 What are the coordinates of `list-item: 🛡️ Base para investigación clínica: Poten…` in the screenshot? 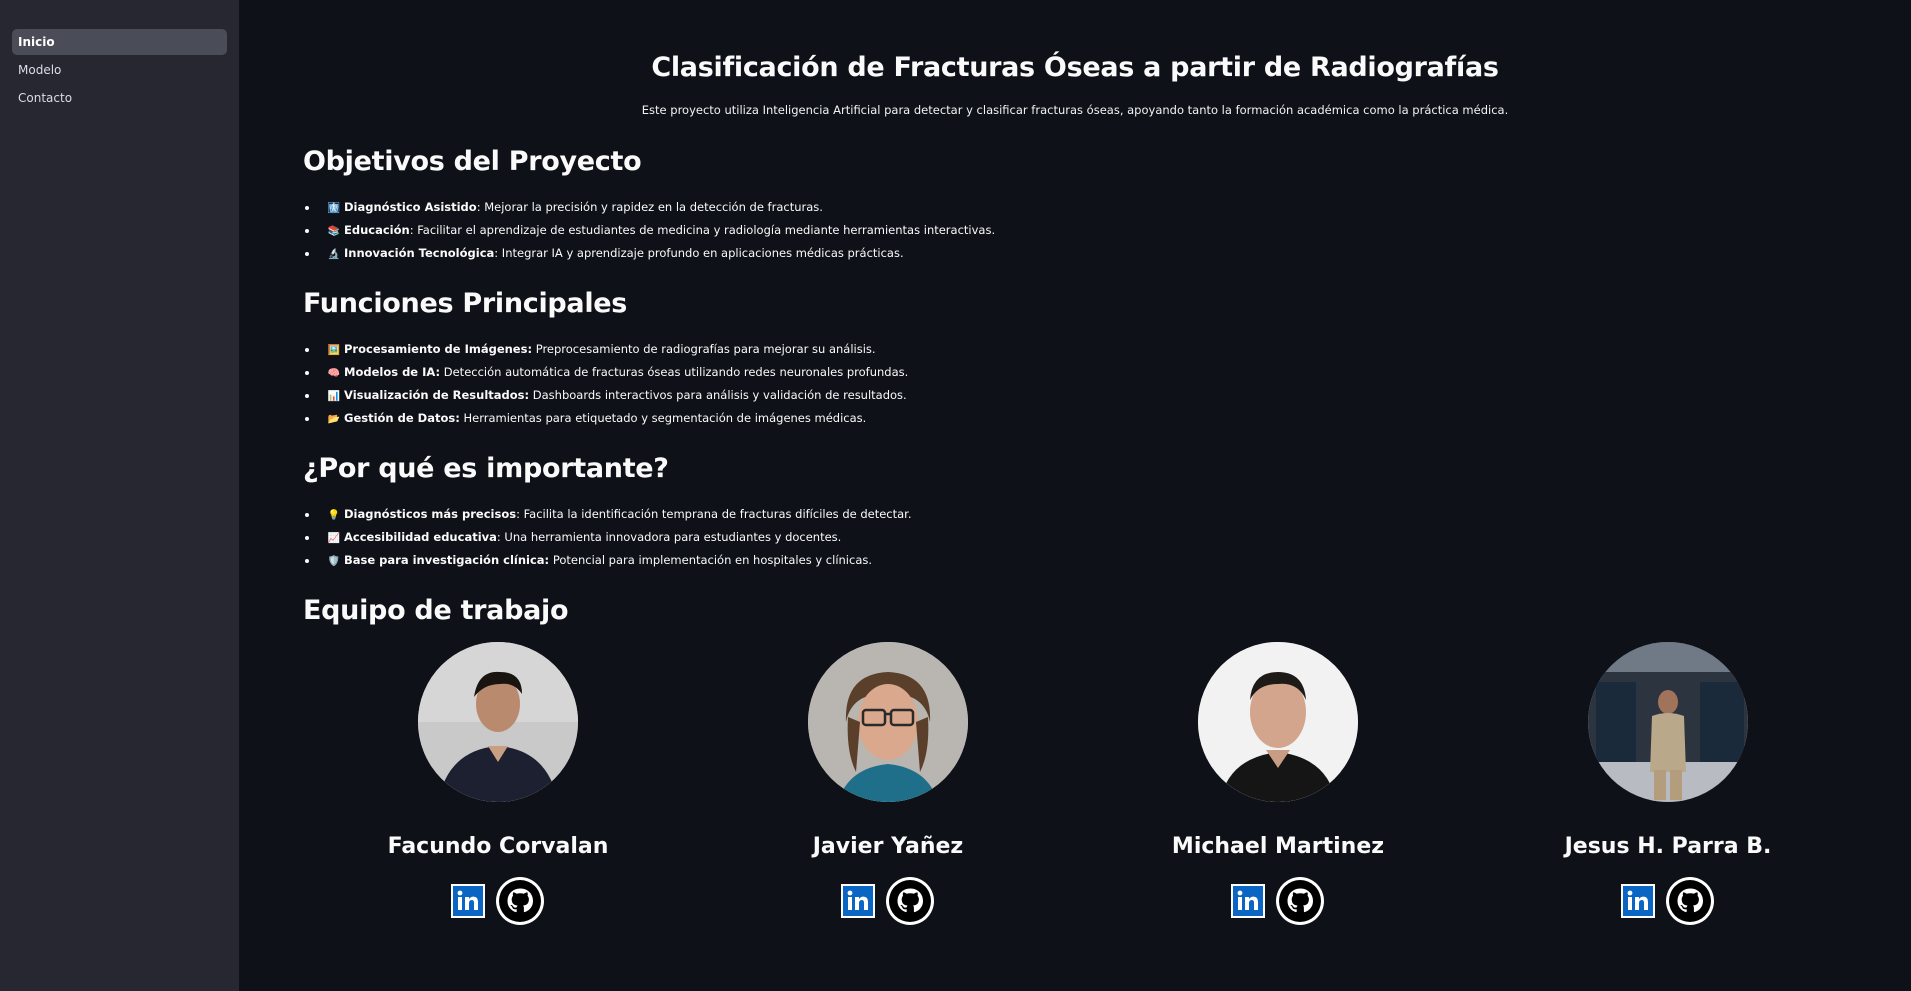 It's located at (608, 560).